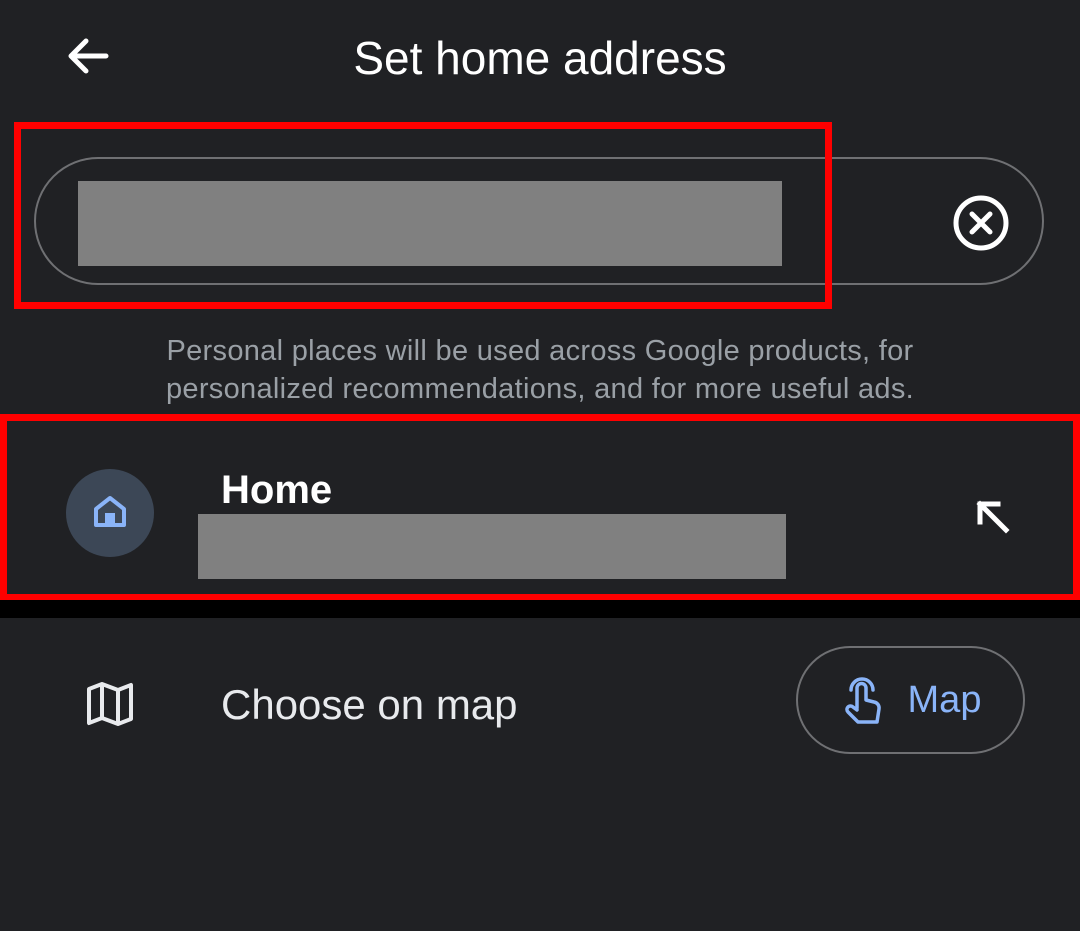  What do you see at coordinates (492, 546) in the screenshot?
I see `home-address-redacted` at bounding box center [492, 546].